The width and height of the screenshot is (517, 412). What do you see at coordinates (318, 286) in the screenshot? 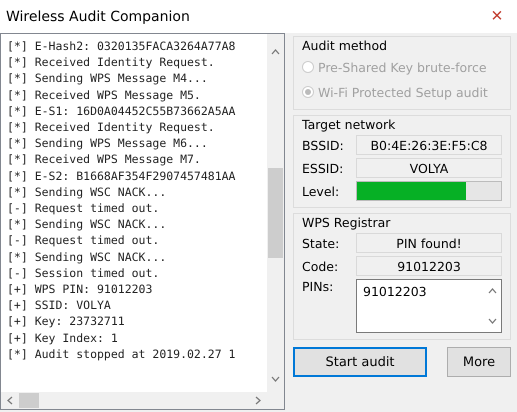
I see `field-label: PINs:` at bounding box center [318, 286].